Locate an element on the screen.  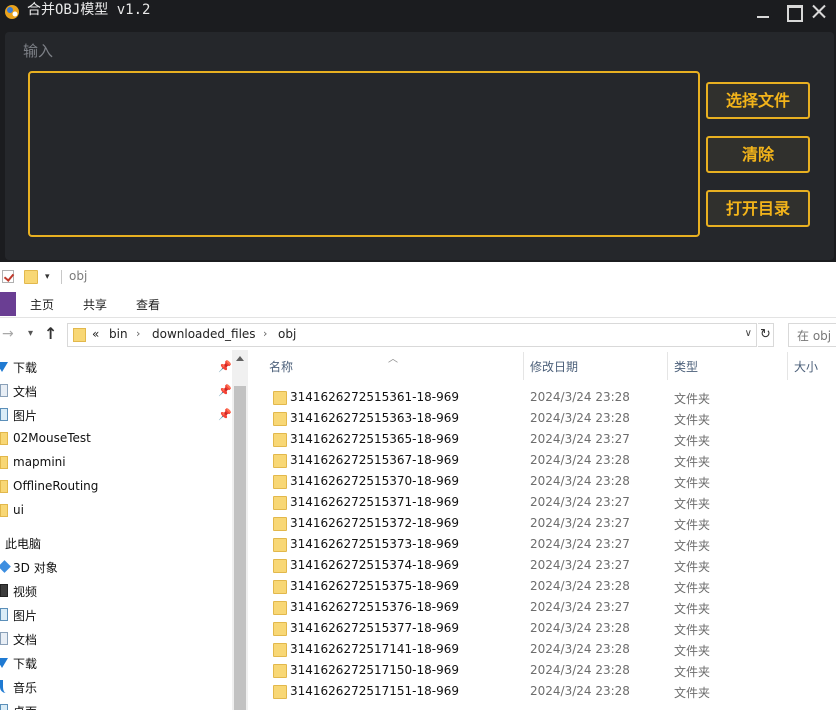
file-name: 3141626272515375-18-969 is located at coordinates (374, 586).